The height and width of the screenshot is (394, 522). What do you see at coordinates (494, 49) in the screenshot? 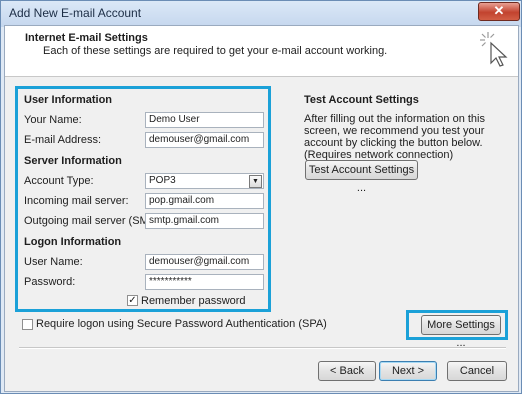
I see `cursor-sparkle-icon` at bounding box center [494, 49].